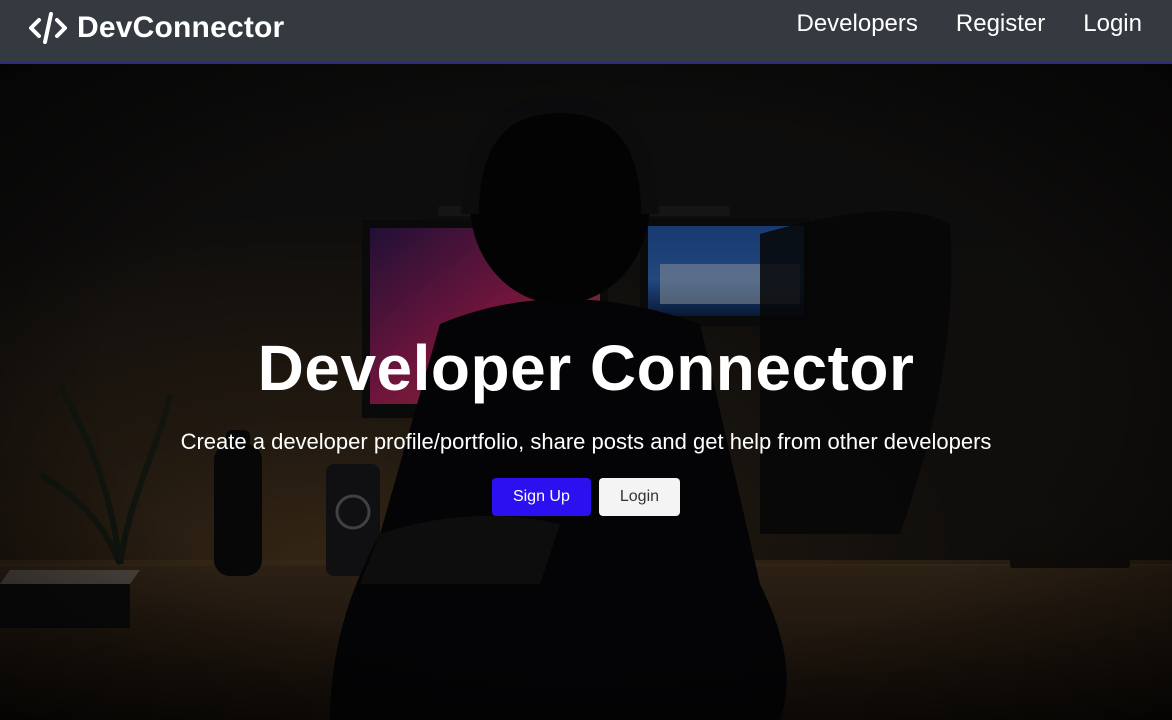 The width and height of the screenshot is (1172, 720). Describe the element at coordinates (541, 497) in the screenshot. I see `sign-up-button: Sign Up` at that location.